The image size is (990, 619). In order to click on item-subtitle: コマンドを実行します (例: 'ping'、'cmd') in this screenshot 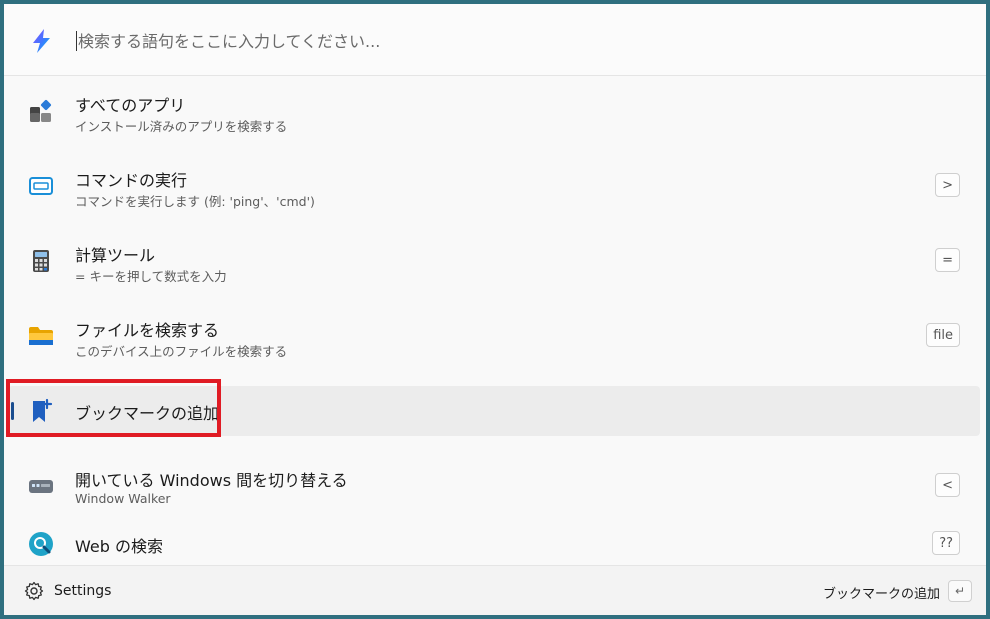, I will do `click(195, 201)`.